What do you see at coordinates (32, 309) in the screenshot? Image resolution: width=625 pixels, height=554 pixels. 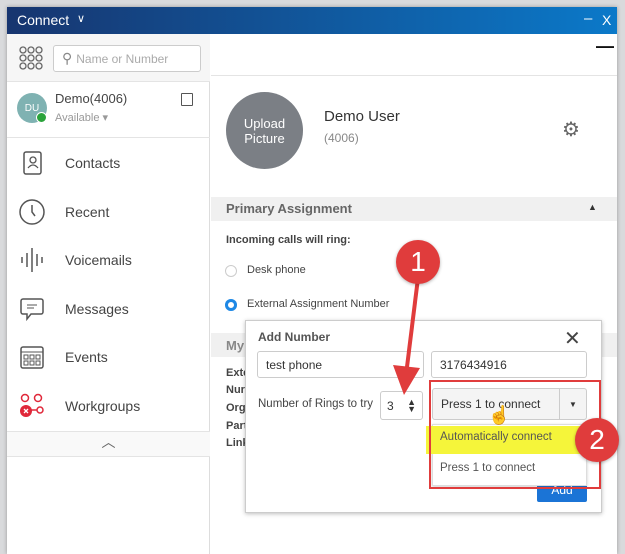 I see `message-icon` at bounding box center [32, 309].